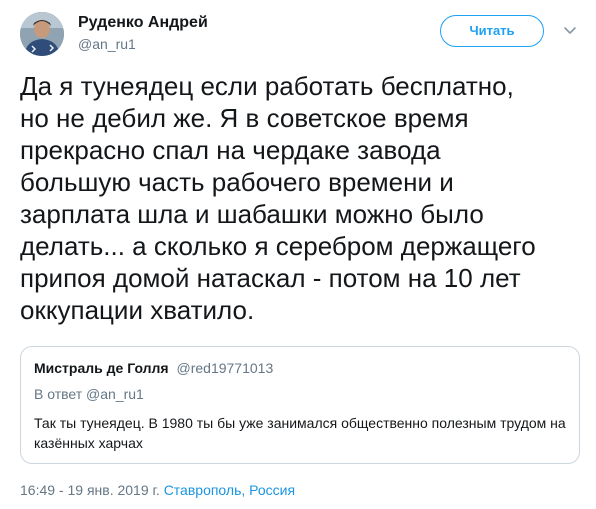  I want to click on author-handle: @an_ru1, so click(107, 44).